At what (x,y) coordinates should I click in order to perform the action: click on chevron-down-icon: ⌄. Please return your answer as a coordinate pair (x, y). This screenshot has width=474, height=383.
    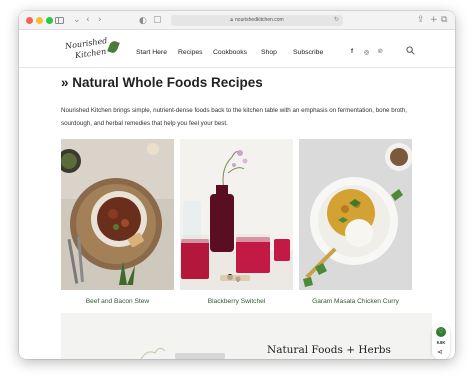
    Looking at the image, I should click on (77, 20).